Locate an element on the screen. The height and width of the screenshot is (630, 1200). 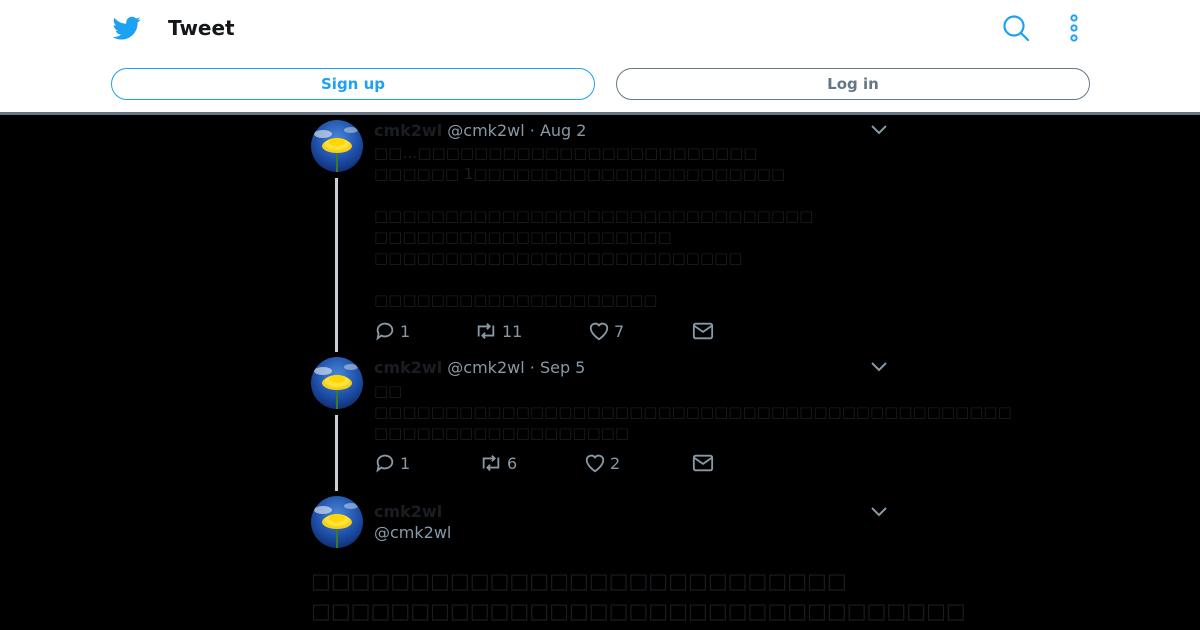
tweet-date: Sep 5 is located at coordinates (562, 367).